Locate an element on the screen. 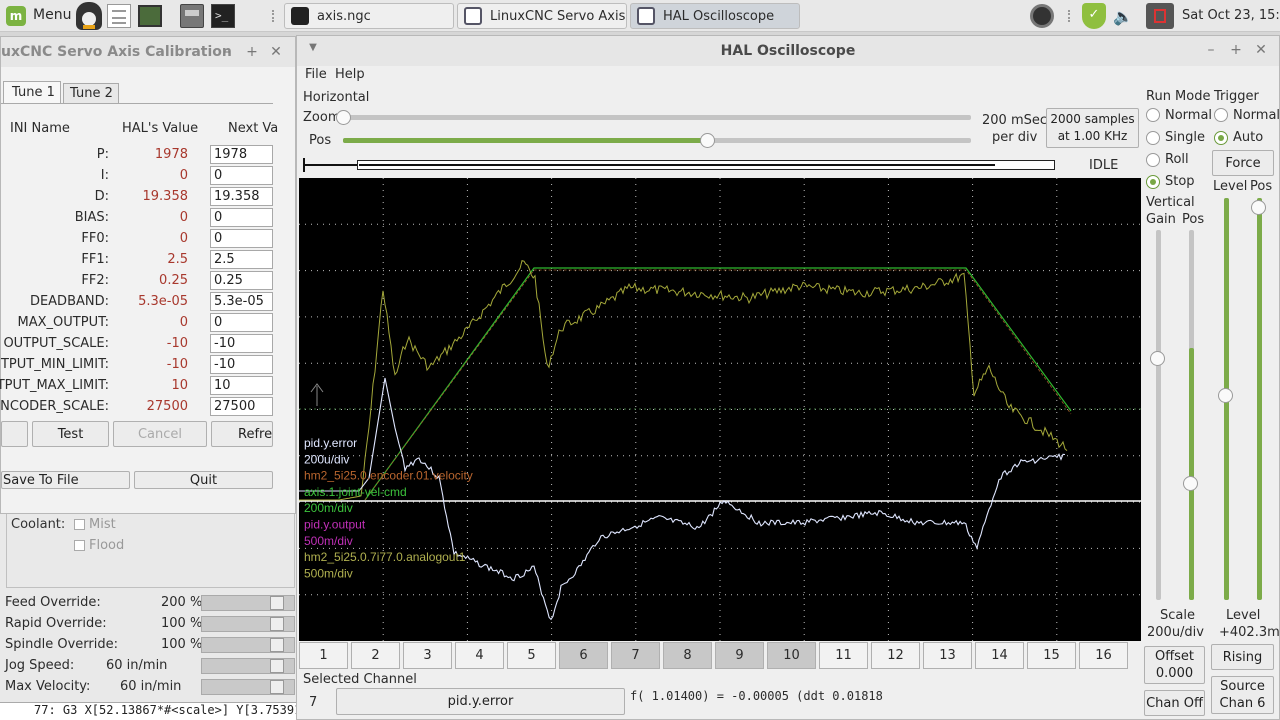 The width and height of the screenshot is (1280, 720). gain-slider is located at coordinates (1157, 415).